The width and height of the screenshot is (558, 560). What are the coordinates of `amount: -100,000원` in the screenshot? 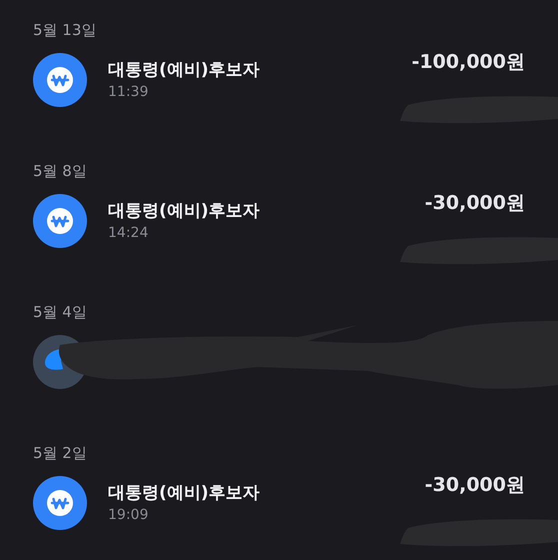 It's located at (468, 62).